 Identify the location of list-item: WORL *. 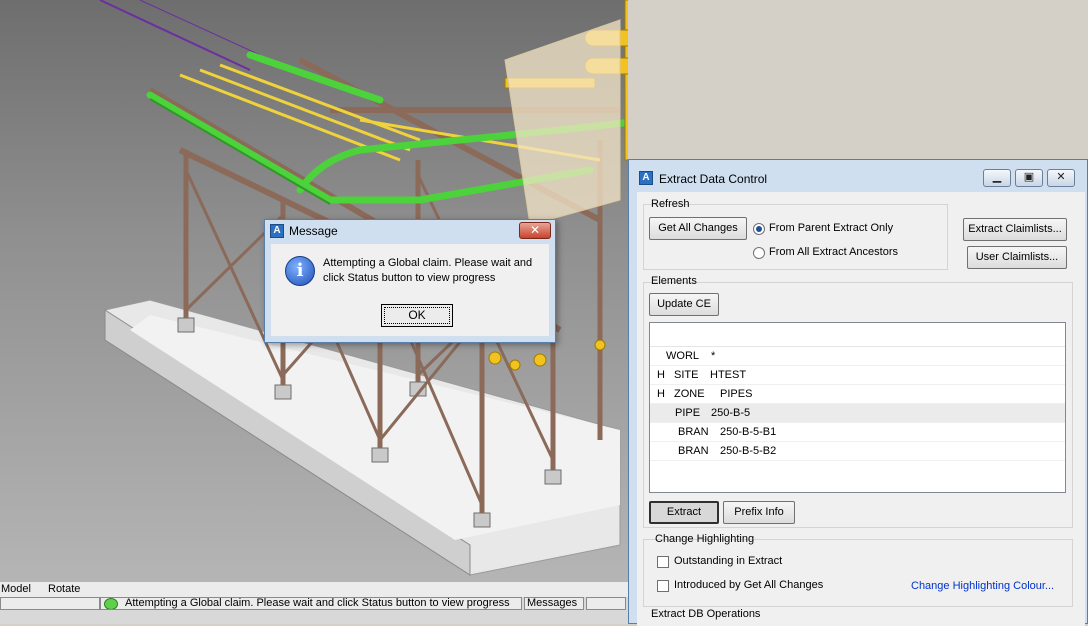
(857, 356).